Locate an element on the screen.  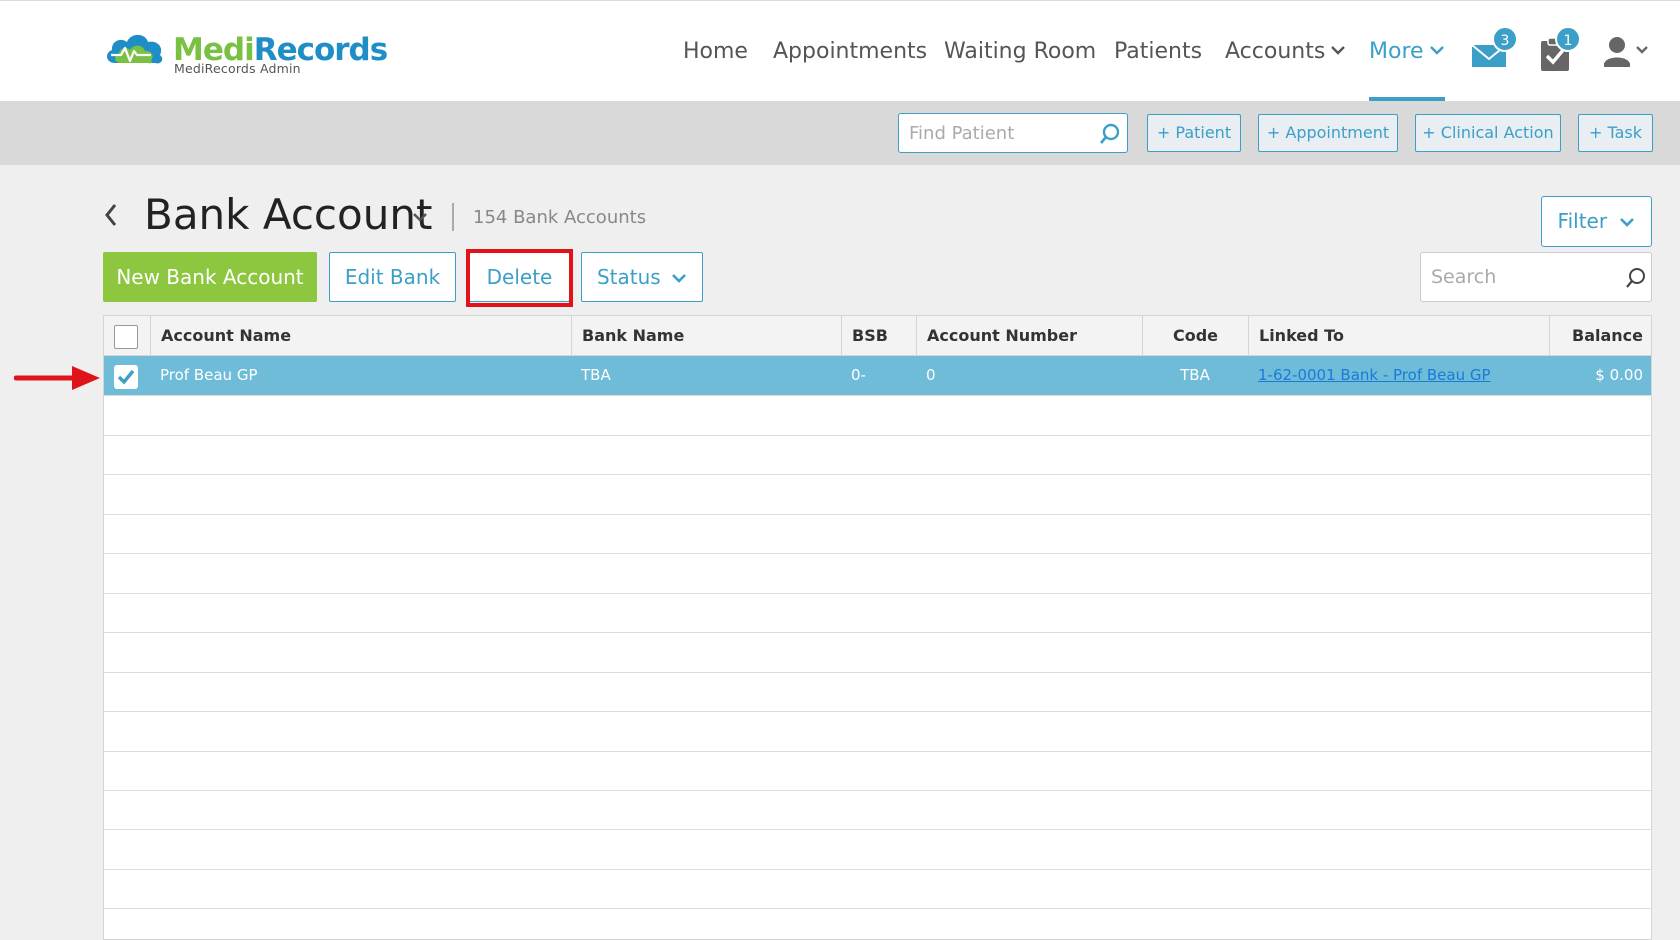
nav-more: More is located at coordinates (1406, 51).